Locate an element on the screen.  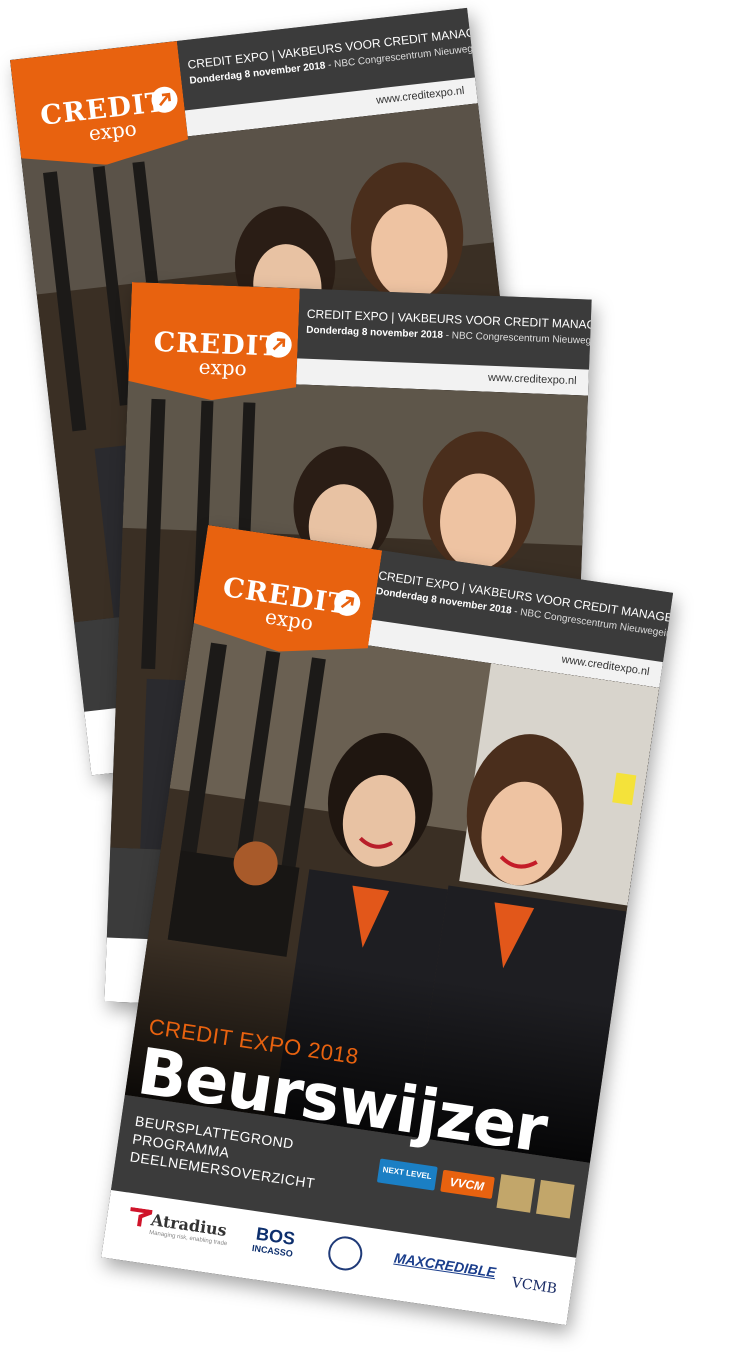
atradius-icon is located at coordinates (141, 1216).